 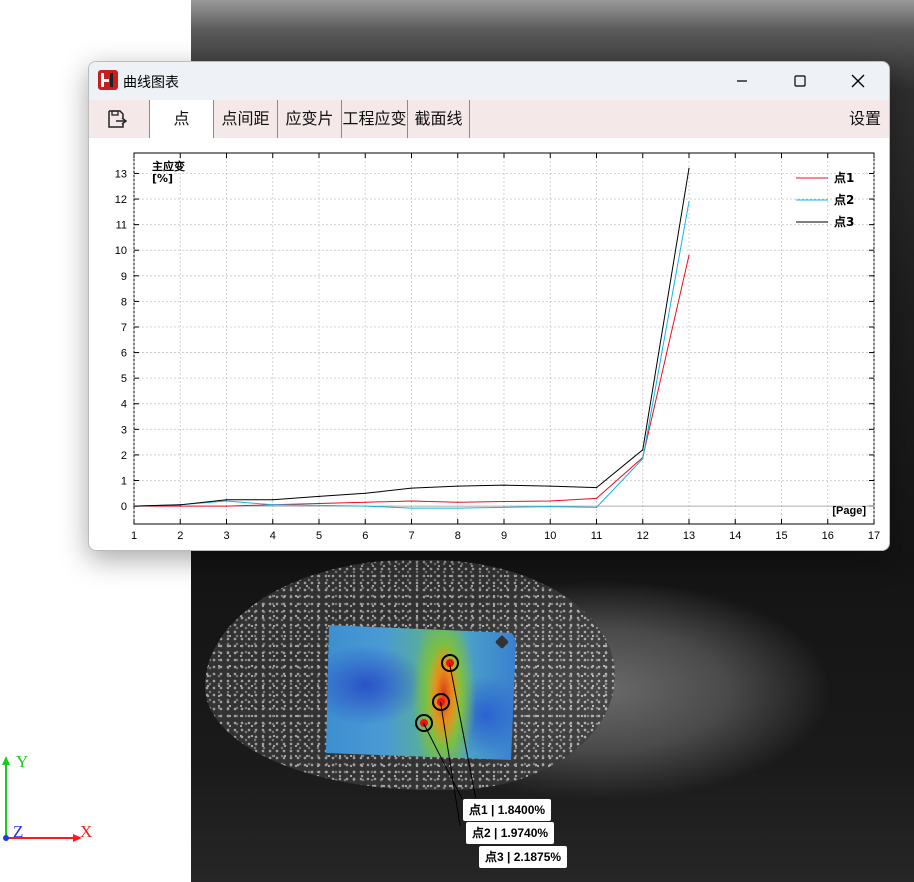 What do you see at coordinates (124, 277) in the screenshot?
I see `y-tick-label: 9` at bounding box center [124, 277].